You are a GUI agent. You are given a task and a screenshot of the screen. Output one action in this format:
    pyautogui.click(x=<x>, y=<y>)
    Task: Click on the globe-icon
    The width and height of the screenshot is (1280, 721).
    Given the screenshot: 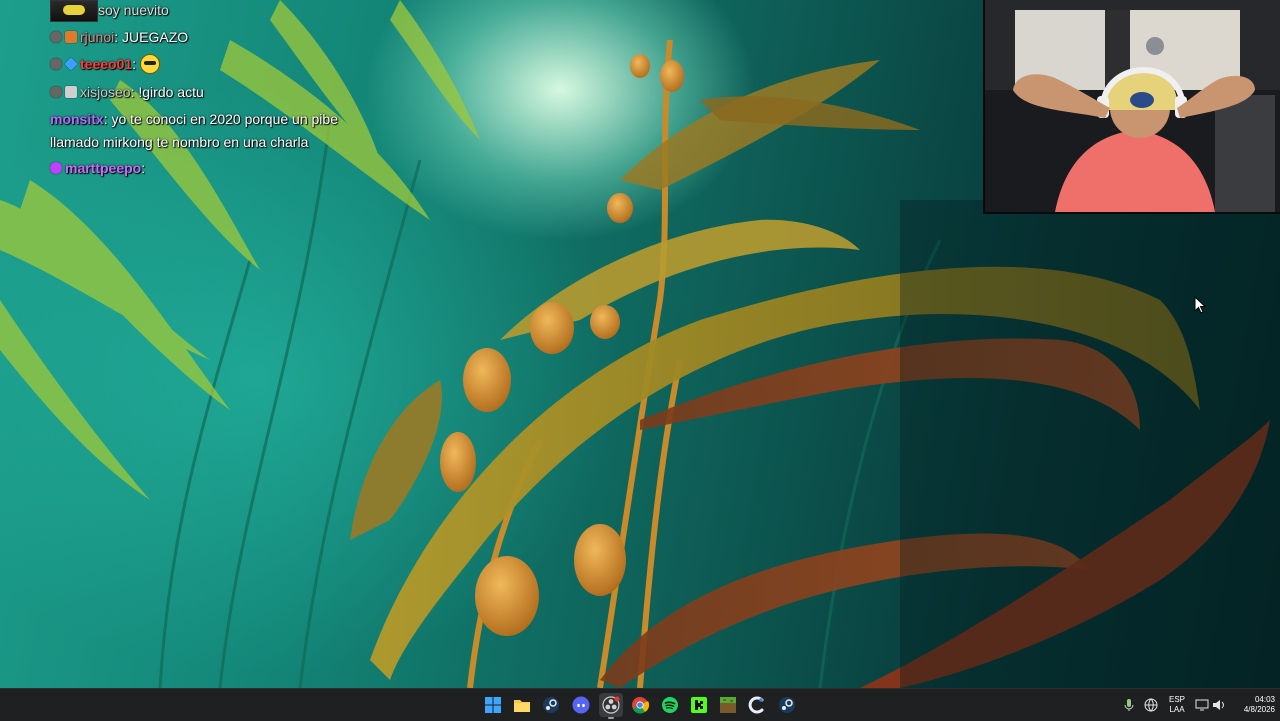 What is the action you would take?
    pyautogui.click(x=1151, y=705)
    